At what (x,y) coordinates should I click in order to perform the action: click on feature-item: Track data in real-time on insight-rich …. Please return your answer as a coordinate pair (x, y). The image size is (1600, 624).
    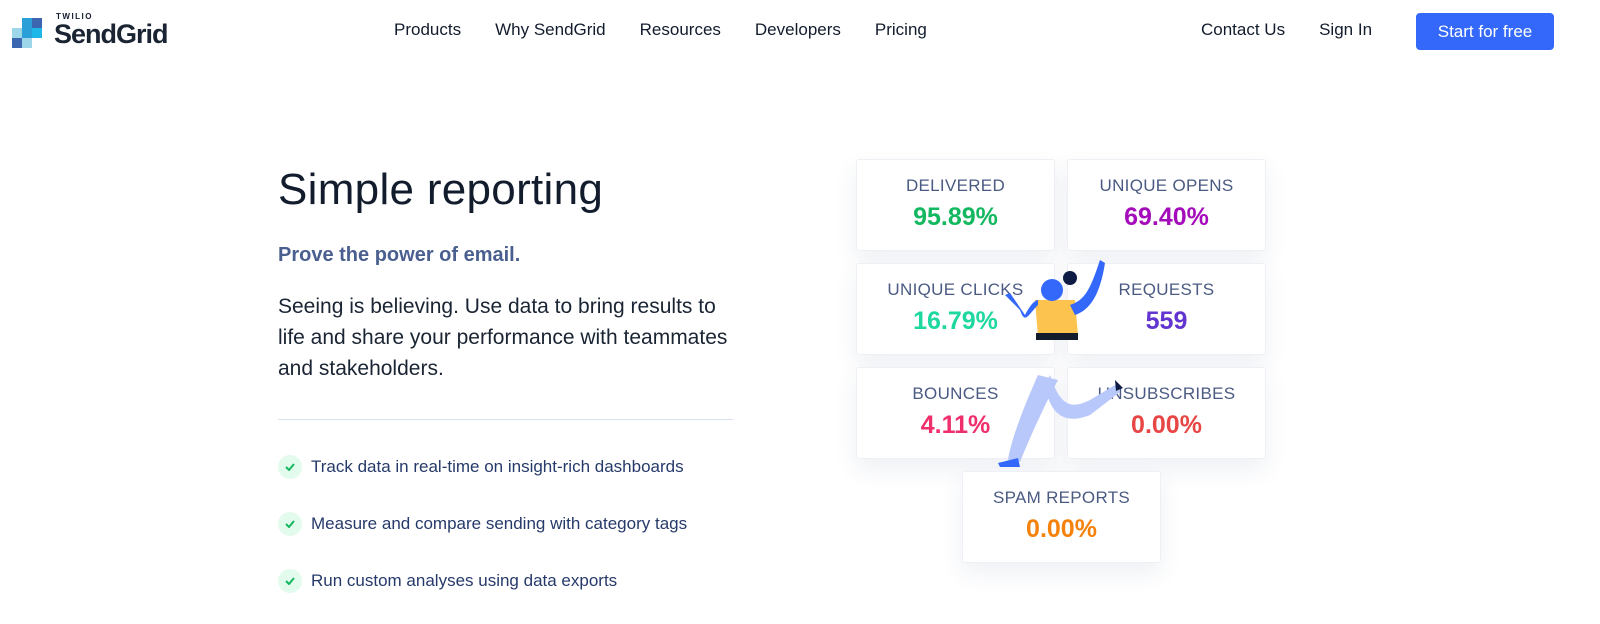
    Looking at the image, I should click on (481, 467).